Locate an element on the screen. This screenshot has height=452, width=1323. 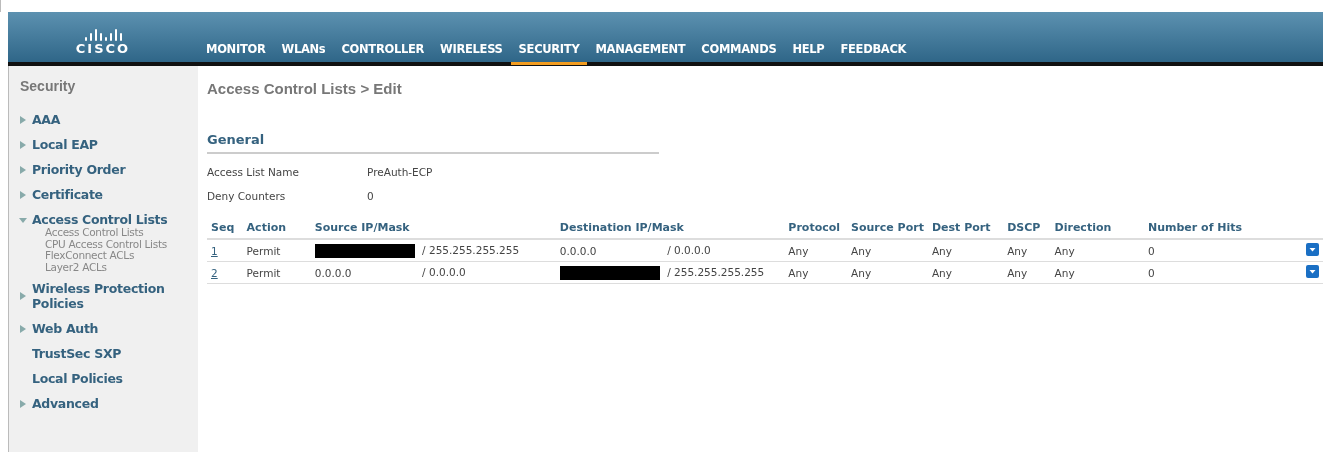
column-header: Number of Hits is located at coordinates (1216, 228).